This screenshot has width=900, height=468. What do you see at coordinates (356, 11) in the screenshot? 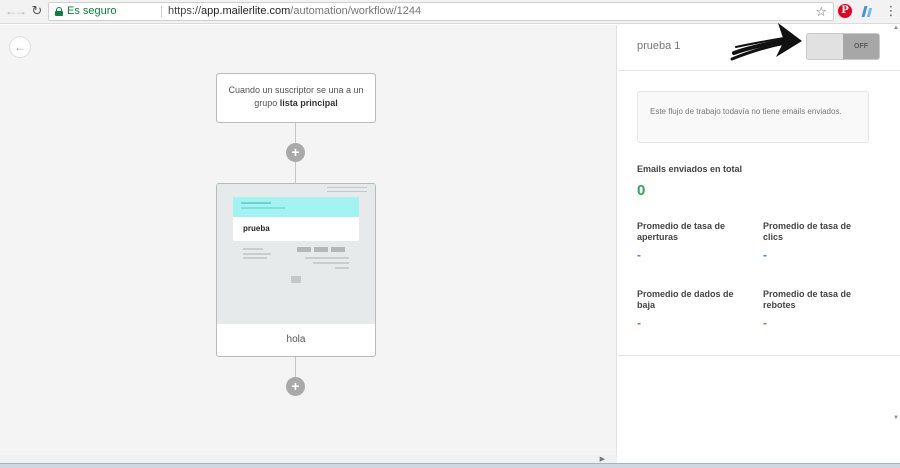
I see `url-path: /automation/workflow/1244` at bounding box center [356, 11].